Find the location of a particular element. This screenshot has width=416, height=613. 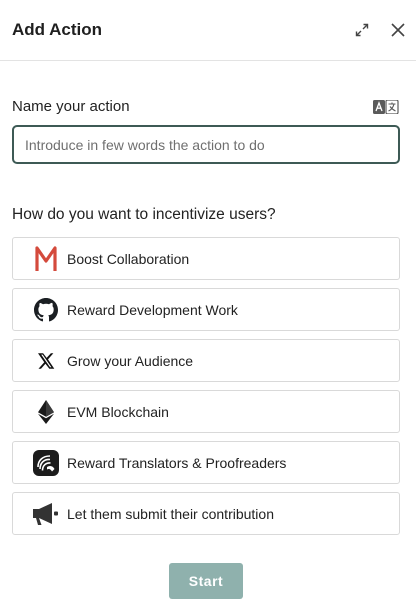

panel-header: Add Action is located at coordinates (208, 30).